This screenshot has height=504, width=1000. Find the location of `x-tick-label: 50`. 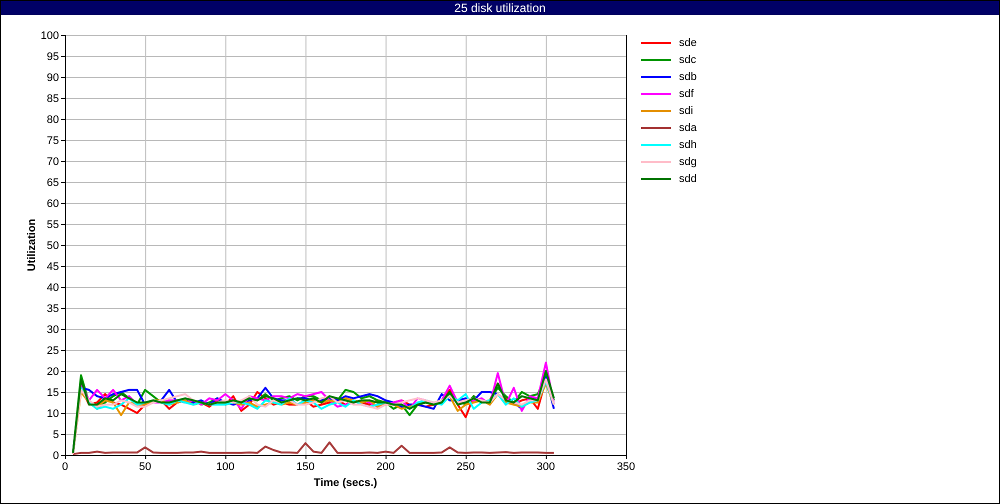

x-tick-label: 50 is located at coordinates (145, 467).